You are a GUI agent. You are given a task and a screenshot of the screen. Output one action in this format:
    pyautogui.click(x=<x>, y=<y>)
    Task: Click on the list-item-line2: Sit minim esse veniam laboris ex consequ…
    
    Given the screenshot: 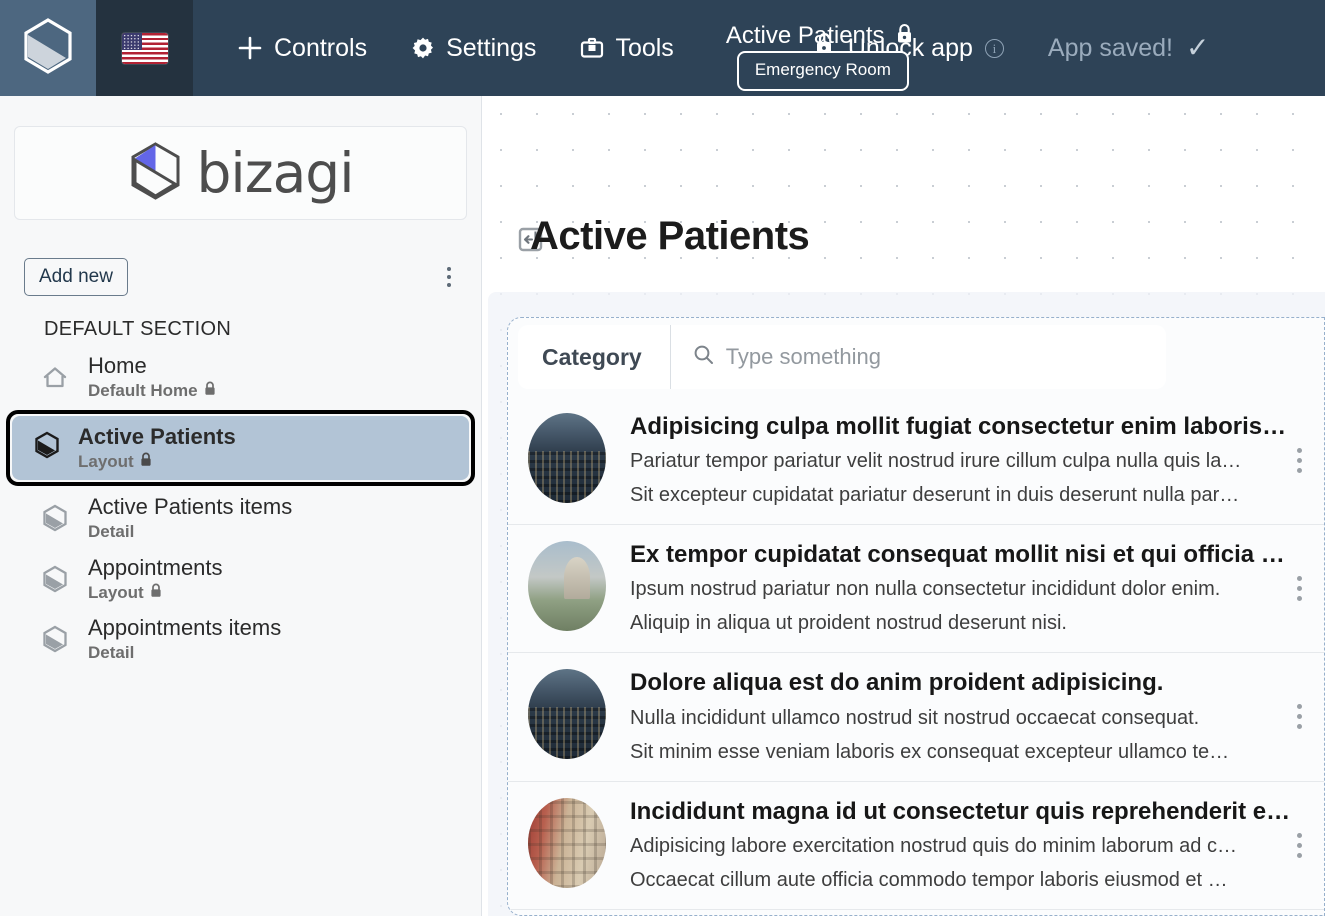 What is the action you would take?
    pyautogui.click(x=930, y=751)
    